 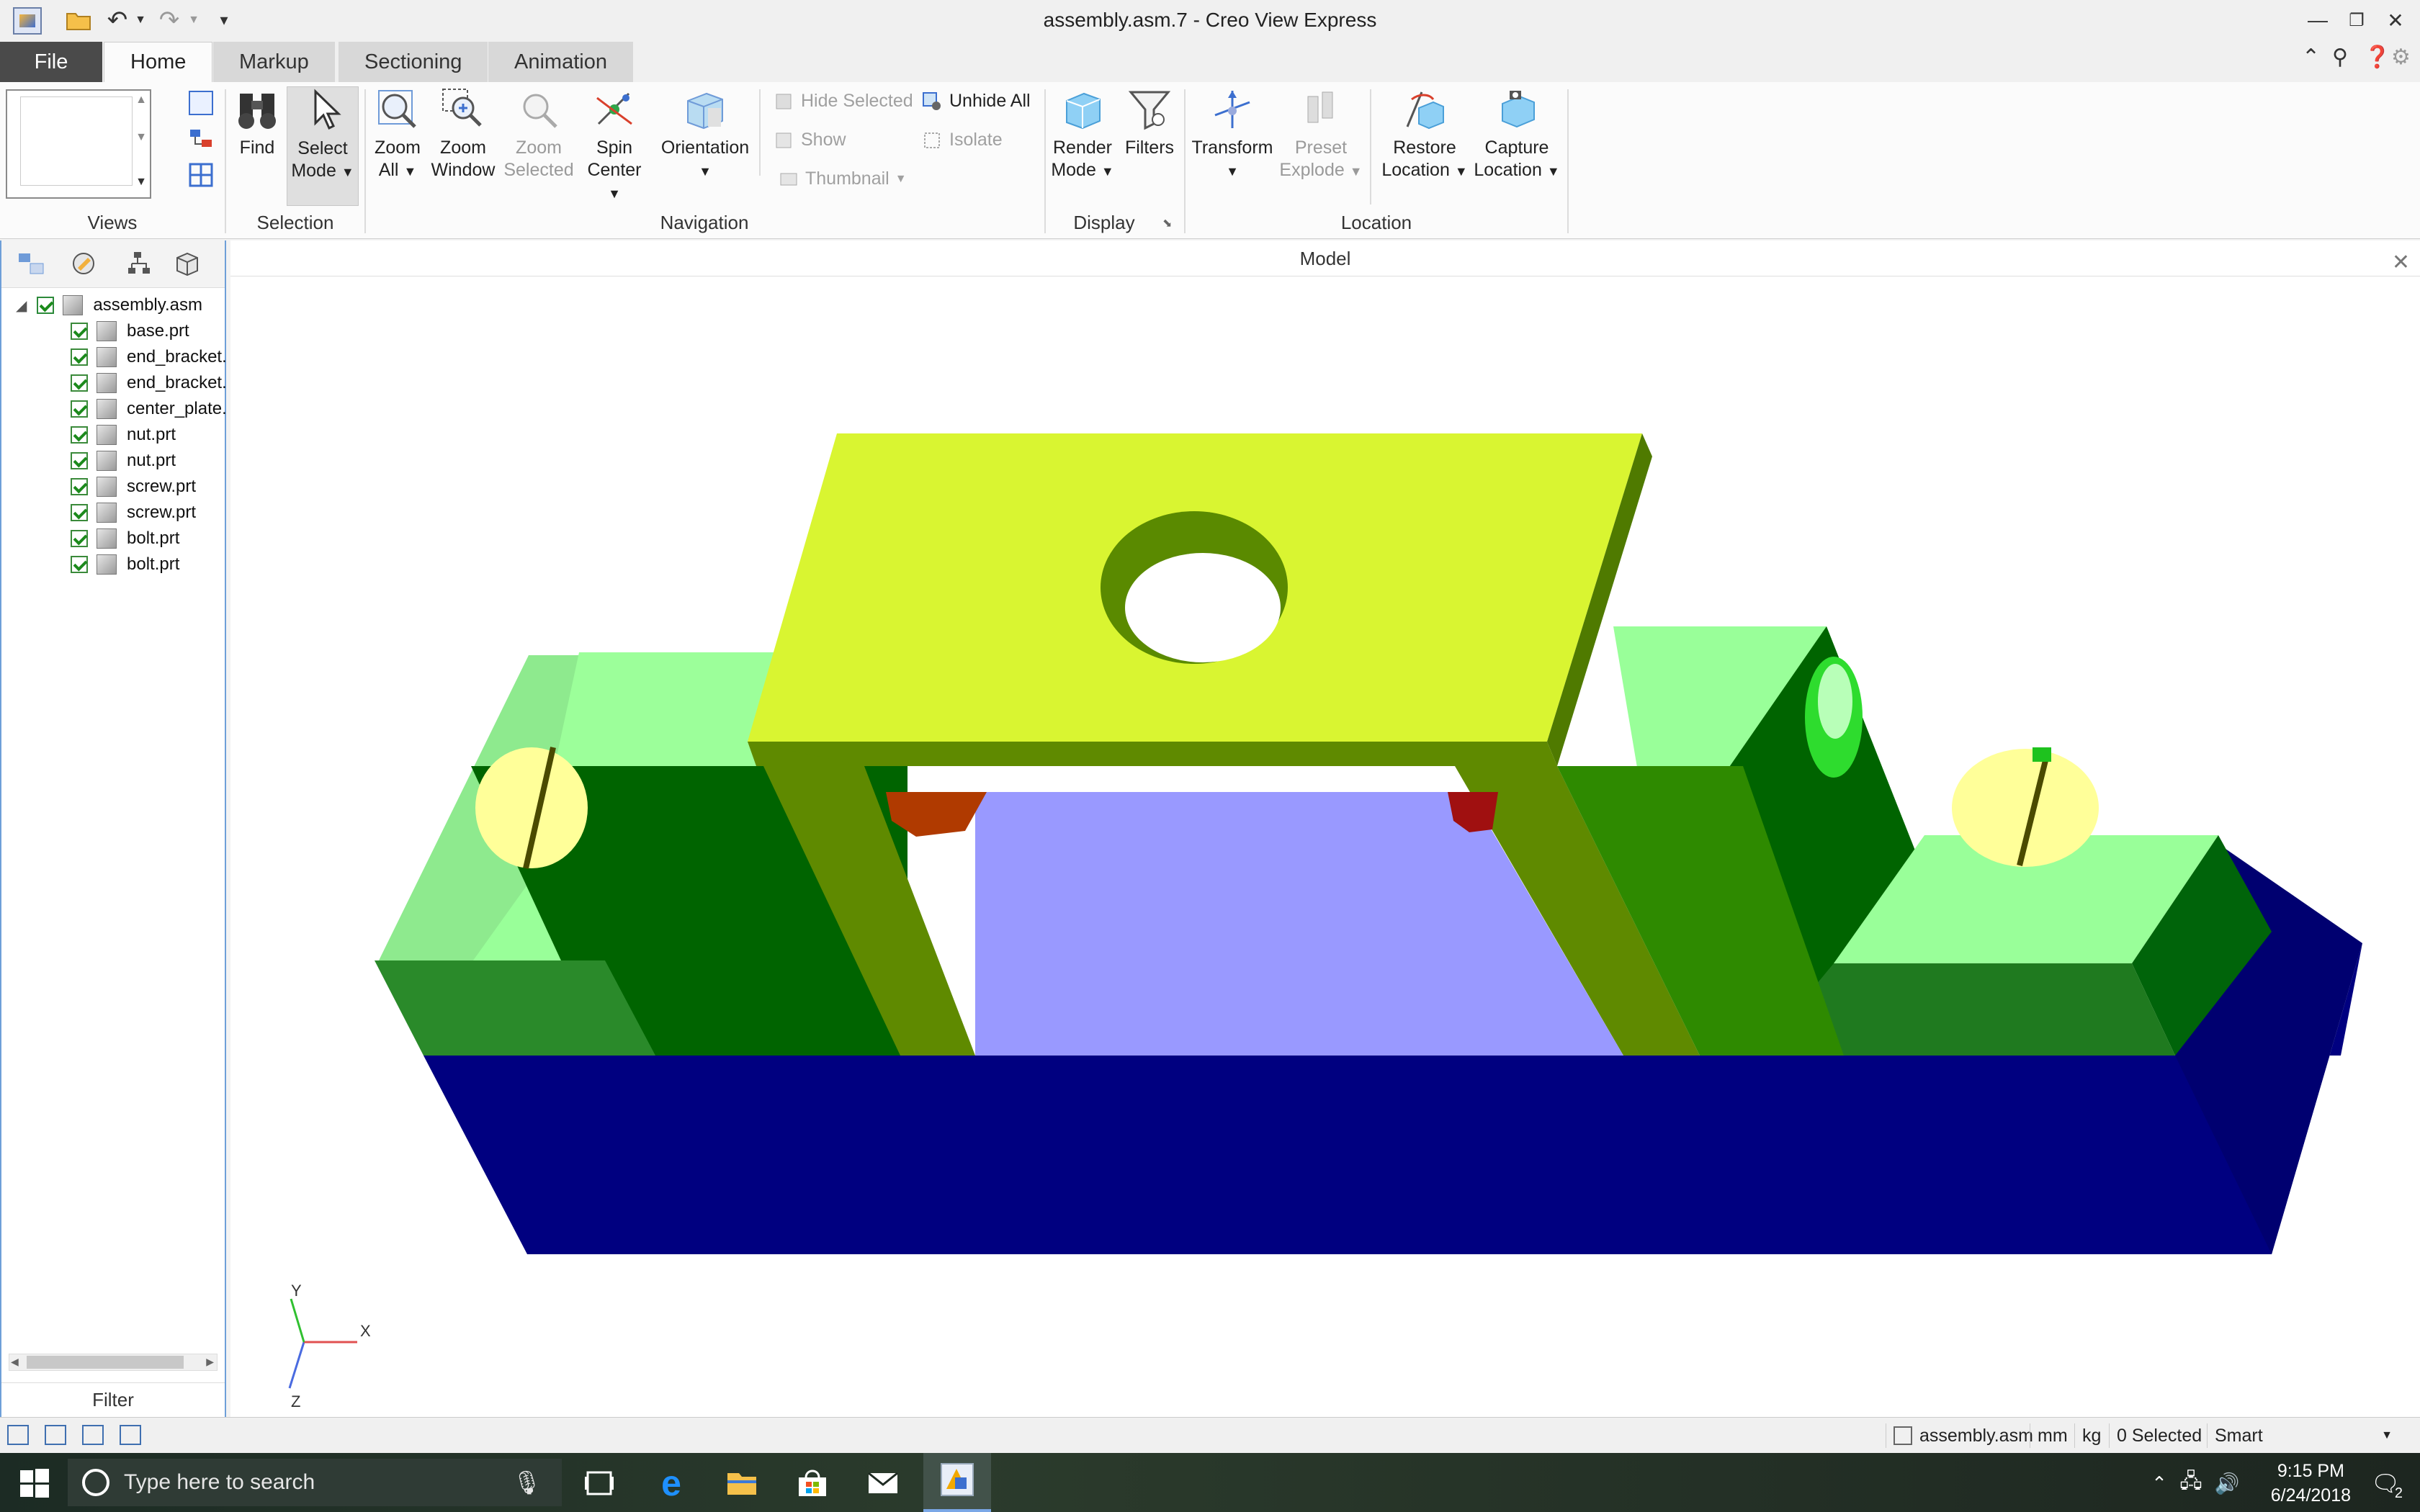 I want to click on status-mass-unit: kg, so click(x=2091, y=1435).